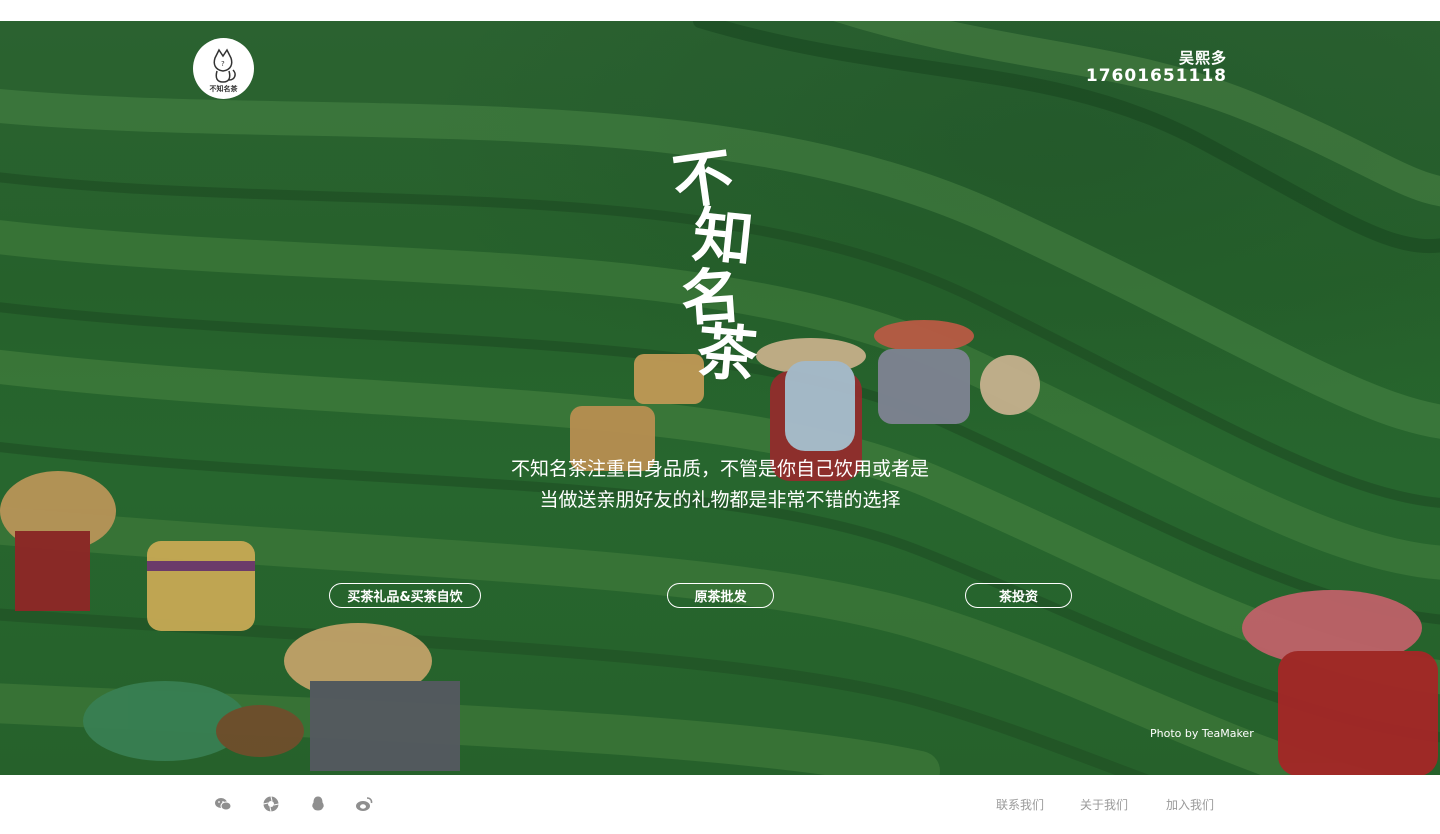 The height and width of the screenshot is (834, 1440). What do you see at coordinates (405, 595) in the screenshot?
I see `gift-and-self-drink-button: 买茶礼品&买茶自饮` at bounding box center [405, 595].